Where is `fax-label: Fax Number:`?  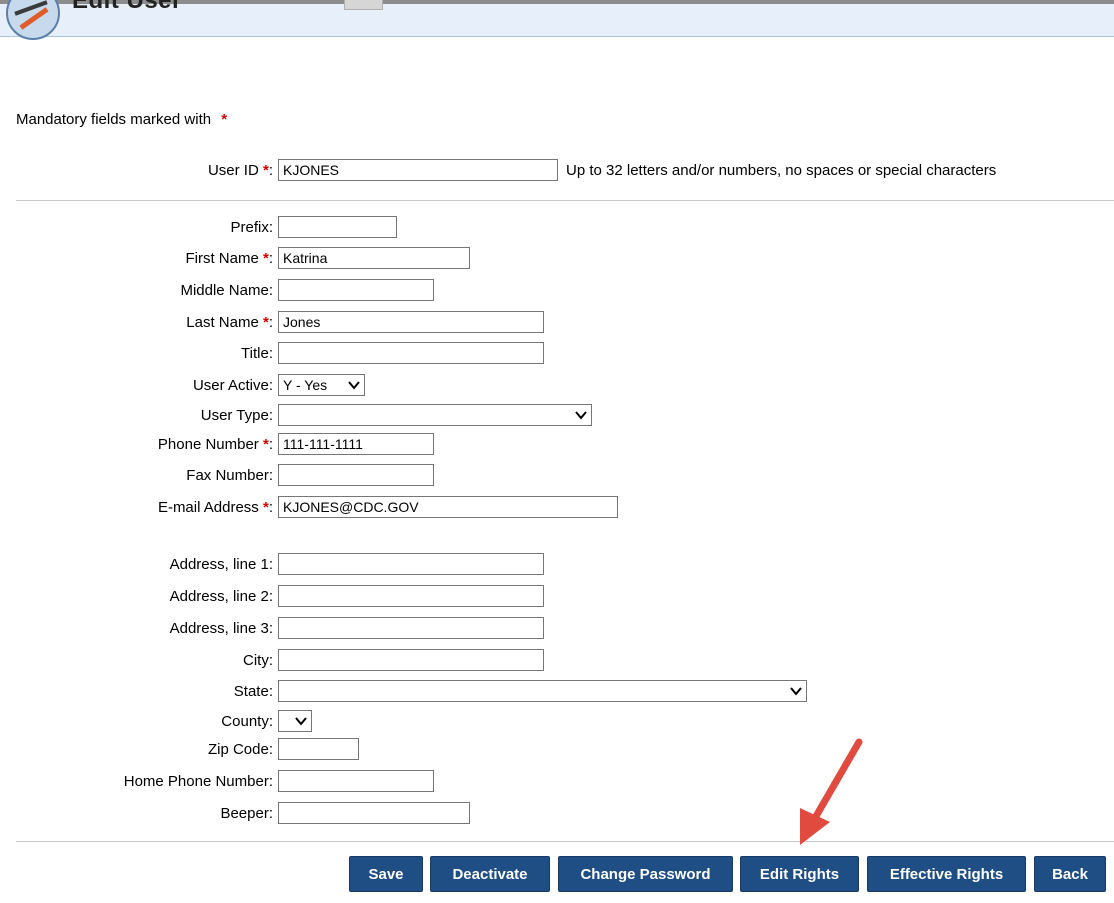
fax-label: Fax Number: is located at coordinates (229, 475).